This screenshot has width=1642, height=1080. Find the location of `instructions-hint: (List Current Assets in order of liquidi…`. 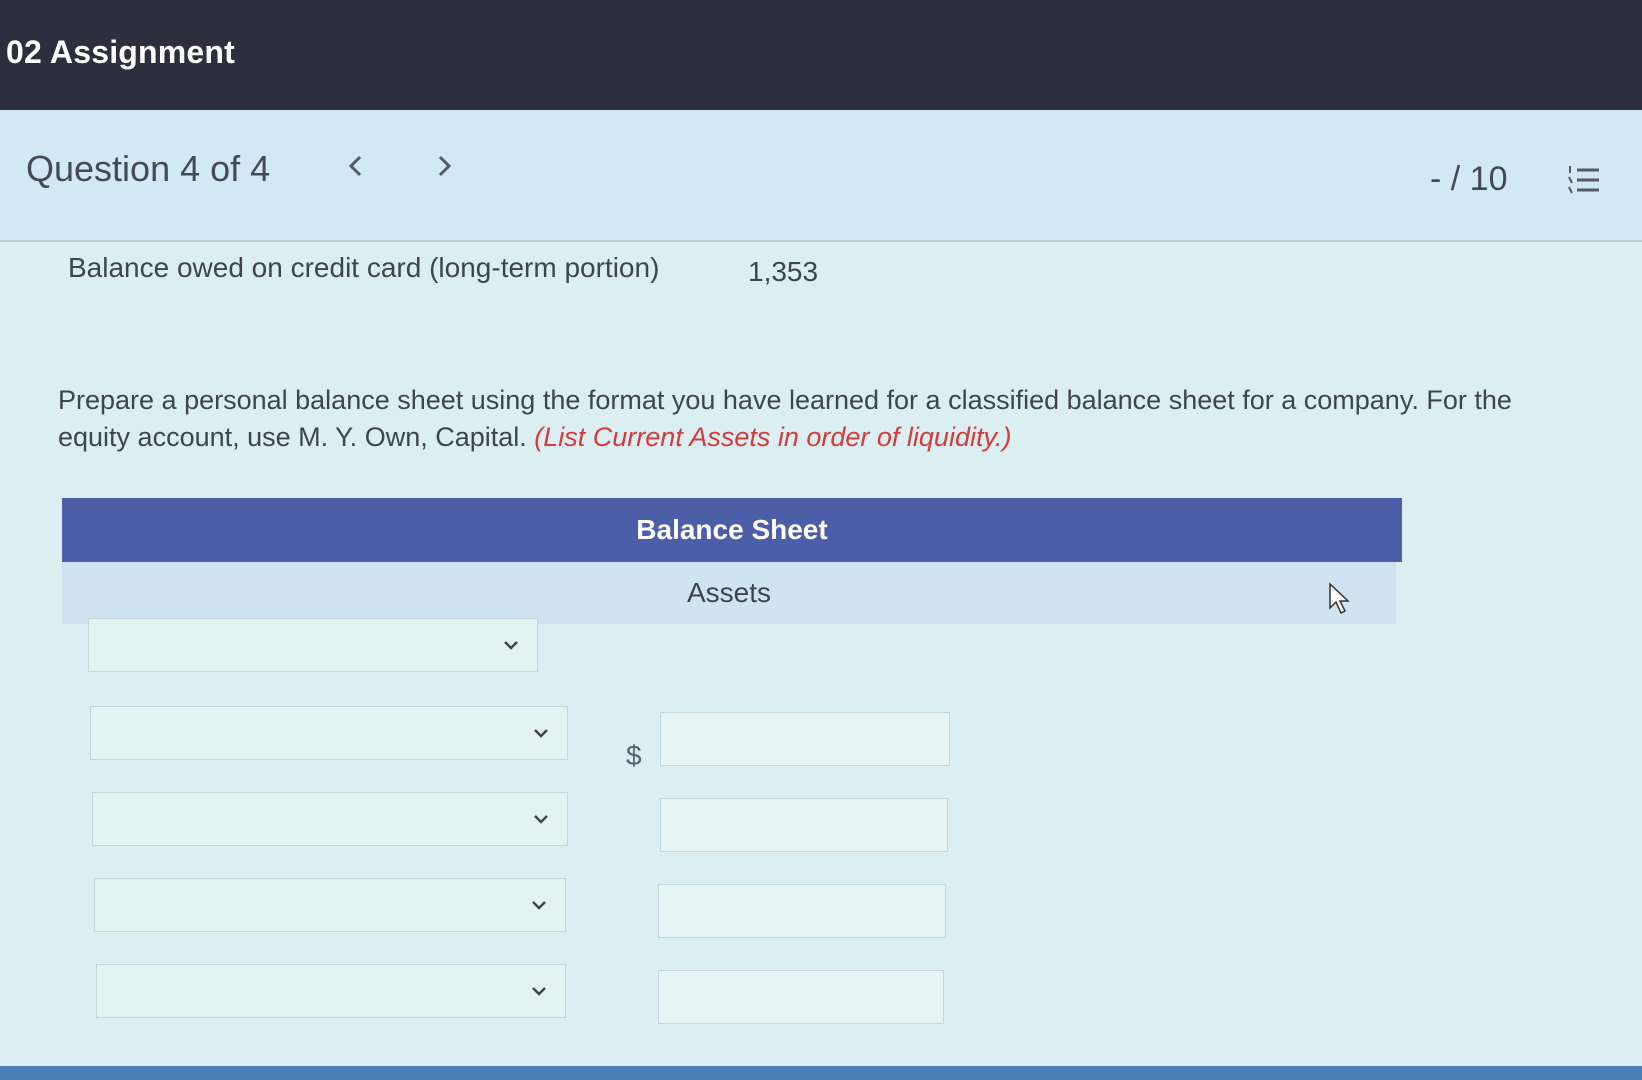

instructions-hint: (List Current Assets in order of liquidi… is located at coordinates (773, 437).